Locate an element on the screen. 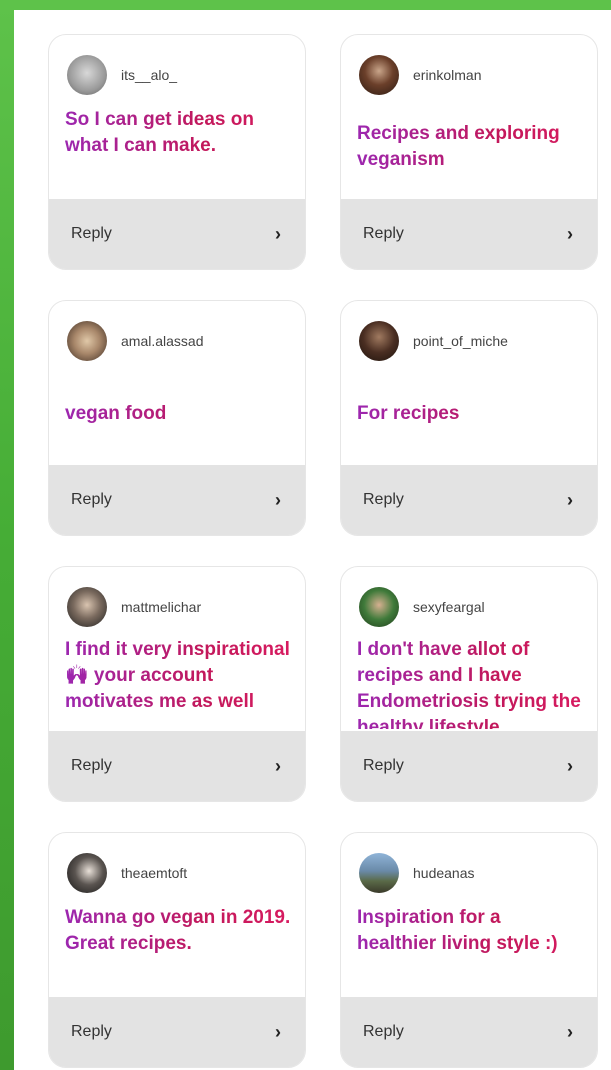 This screenshot has height=1070, width=611. card-header: point_of_miche is located at coordinates (473, 341).